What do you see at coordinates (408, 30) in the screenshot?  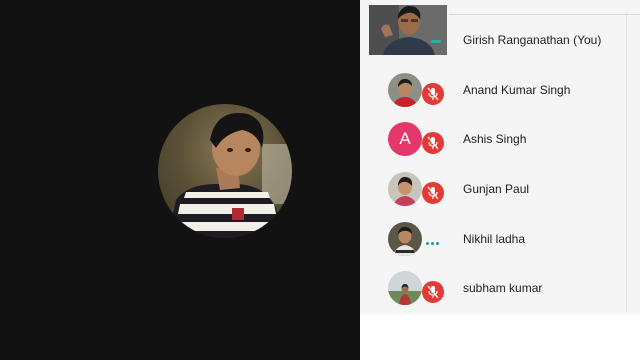 I see `self-video-thumbnail` at bounding box center [408, 30].